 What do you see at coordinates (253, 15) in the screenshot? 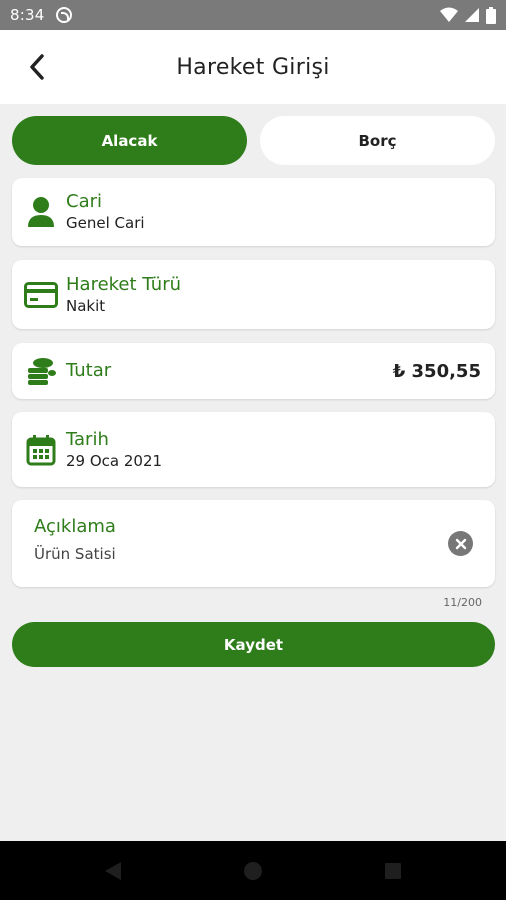
I see `status-bar: 8:34` at bounding box center [253, 15].